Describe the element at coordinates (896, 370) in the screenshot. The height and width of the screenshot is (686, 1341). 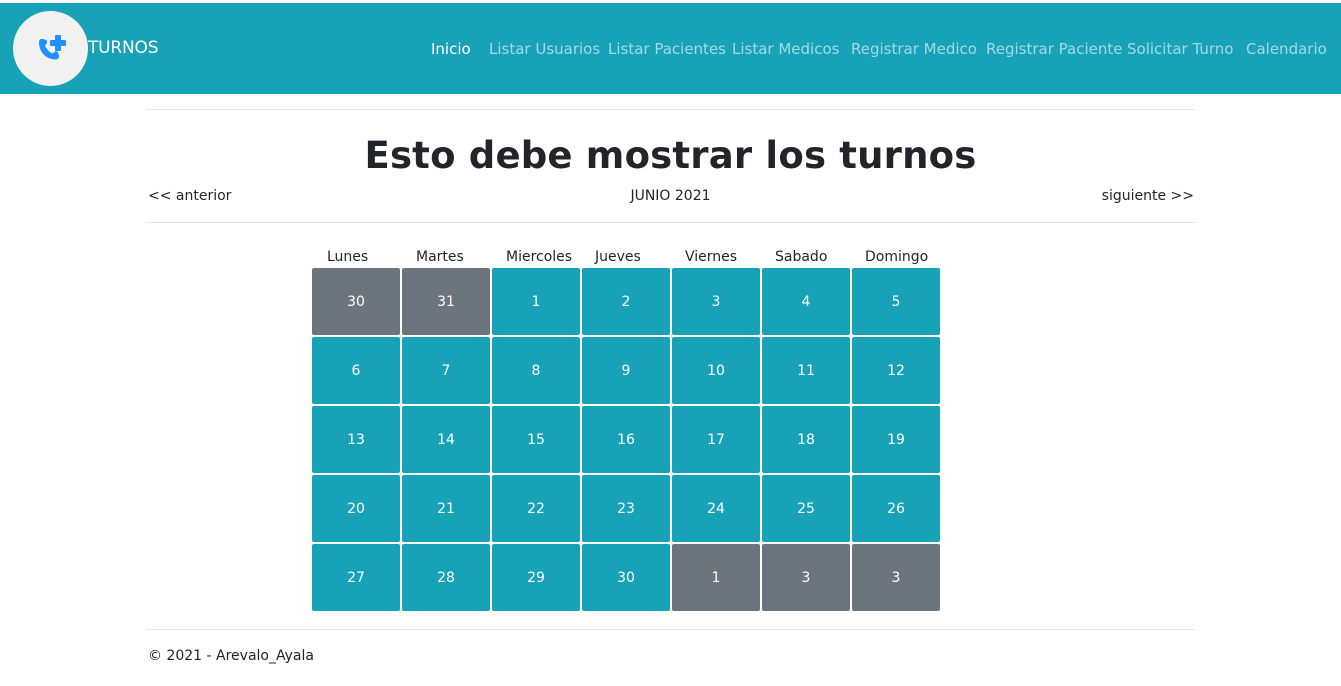
I see `calendar-day-cell: 12` at that location.